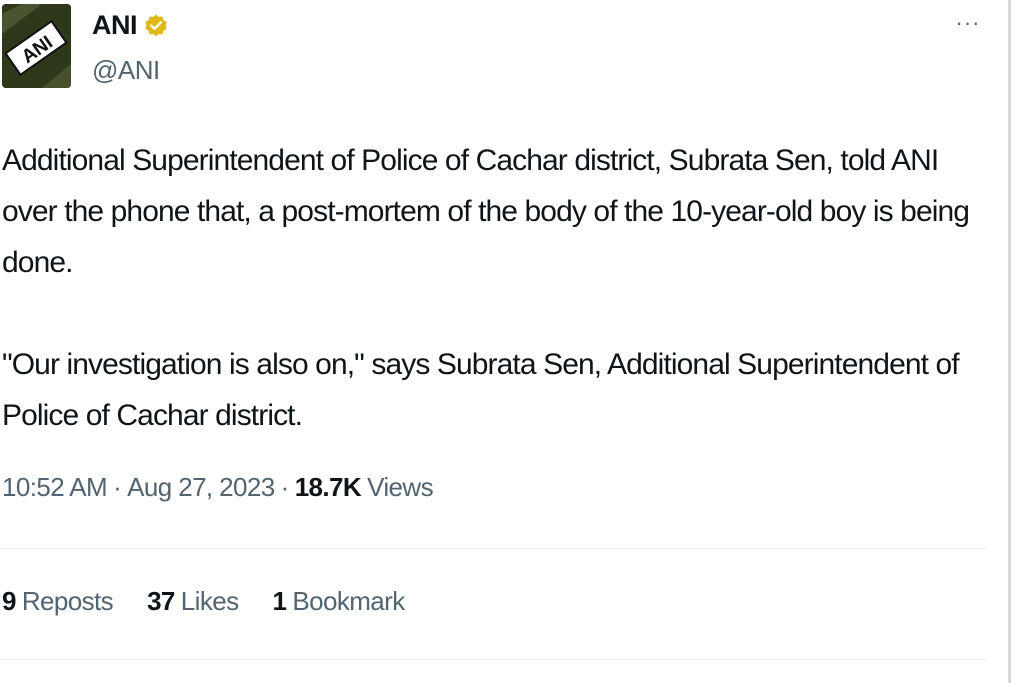 This screenshot has height=683, width=1024. I want to click on tweet-meta: 10:52 AM · Aug 27, 2023 · 18.7K Views, so click(218, 487).